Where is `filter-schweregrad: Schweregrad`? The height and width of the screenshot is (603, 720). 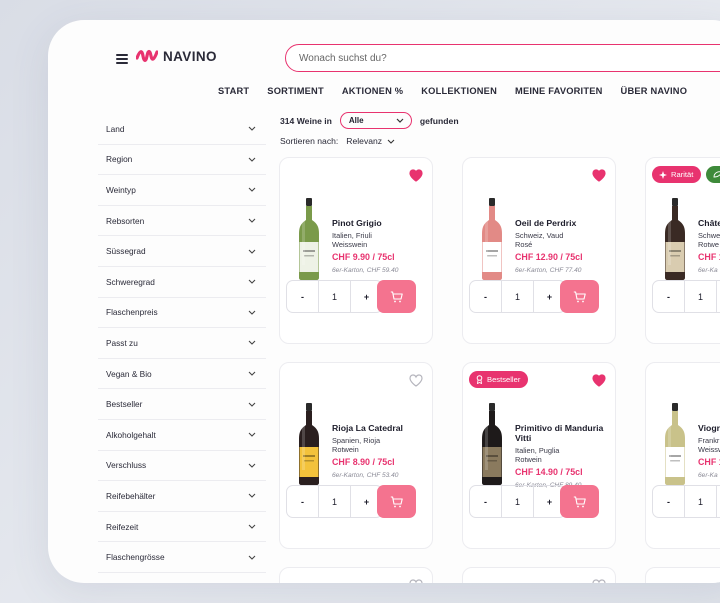 filter-schweregrad: Schweregrad is located at coordinates (182, 282).